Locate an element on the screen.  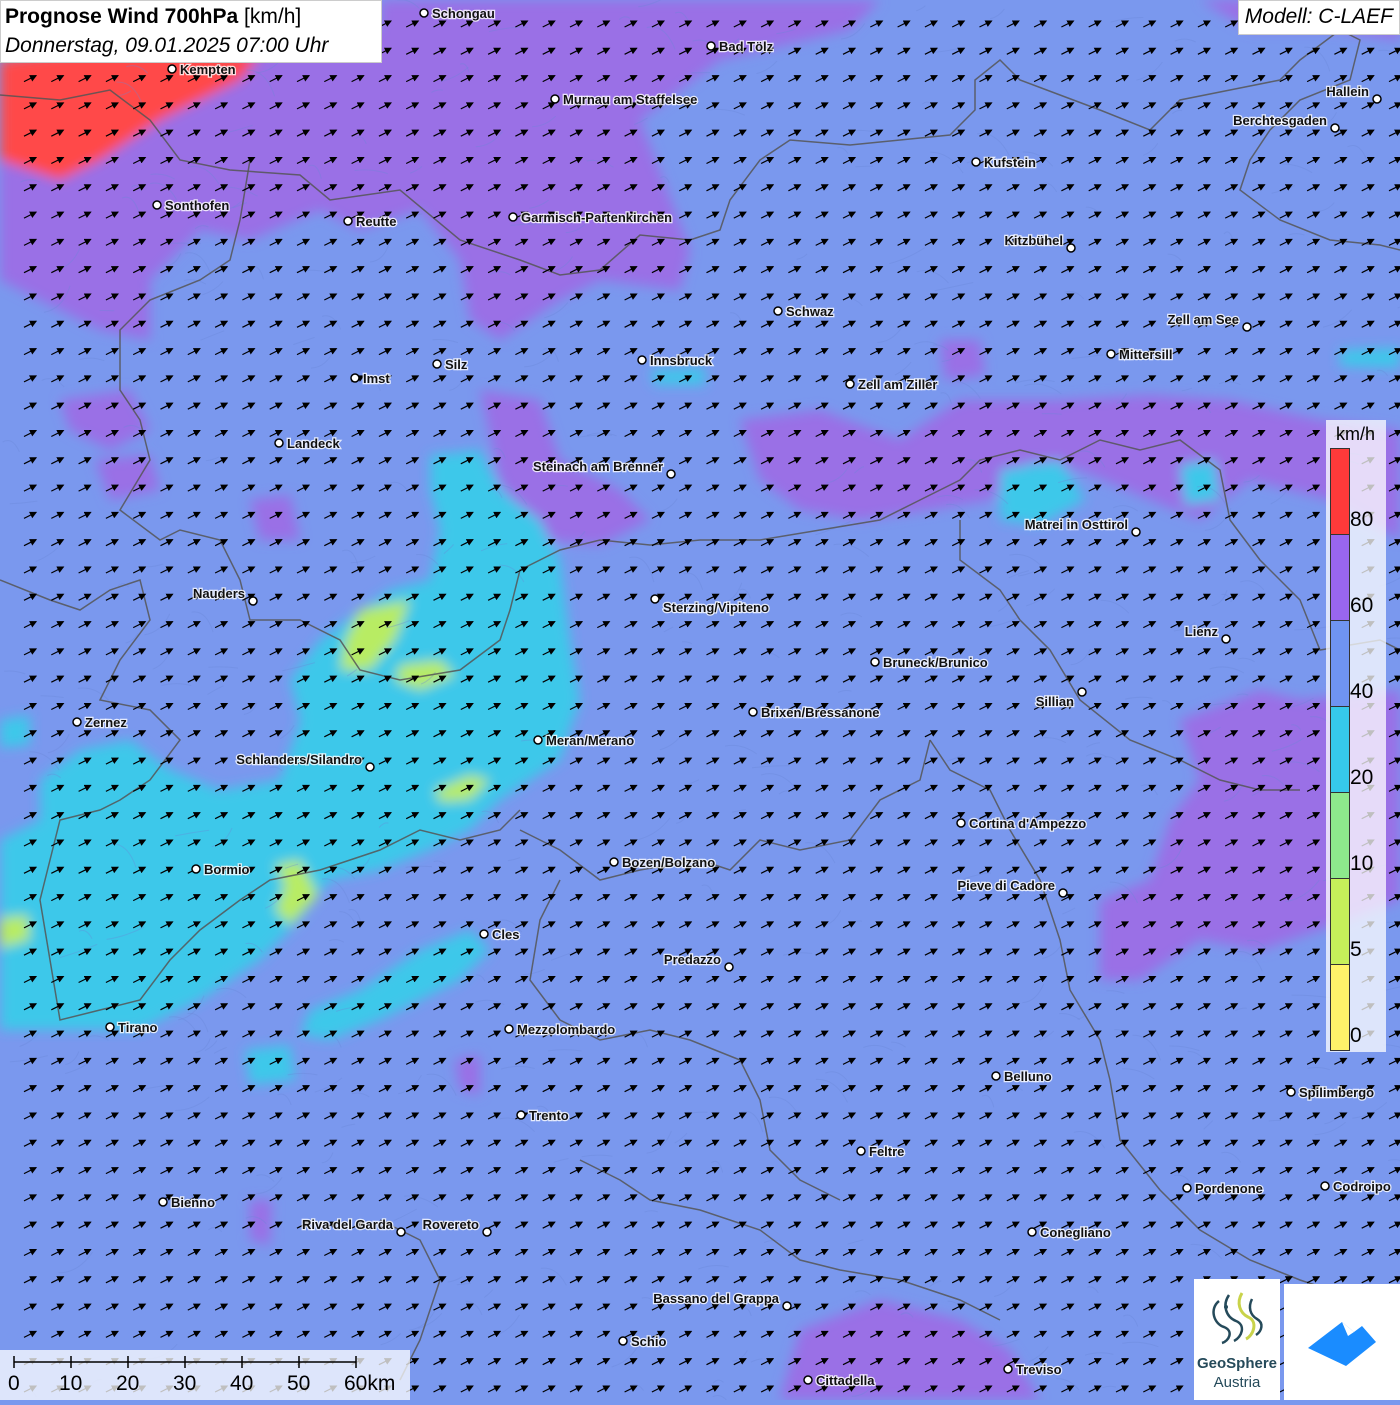
scale-label: 10 is located at coordinates (70, 1384).